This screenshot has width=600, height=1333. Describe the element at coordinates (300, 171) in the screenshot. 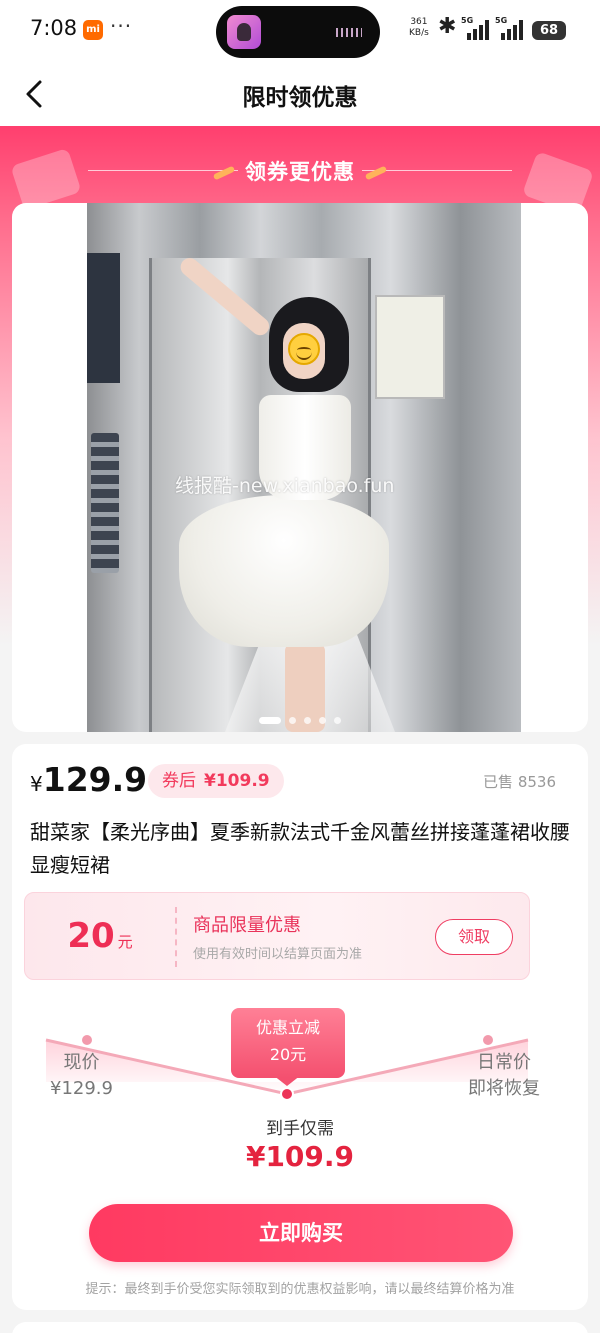

I see `banner-heading: 领券更优惠` at that location.